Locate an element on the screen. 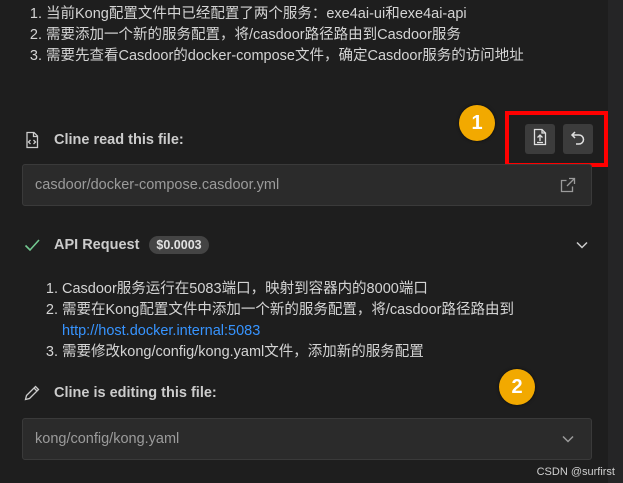  host-link: http://host.docker.internal:5083 is located at coordinates (161, 331).